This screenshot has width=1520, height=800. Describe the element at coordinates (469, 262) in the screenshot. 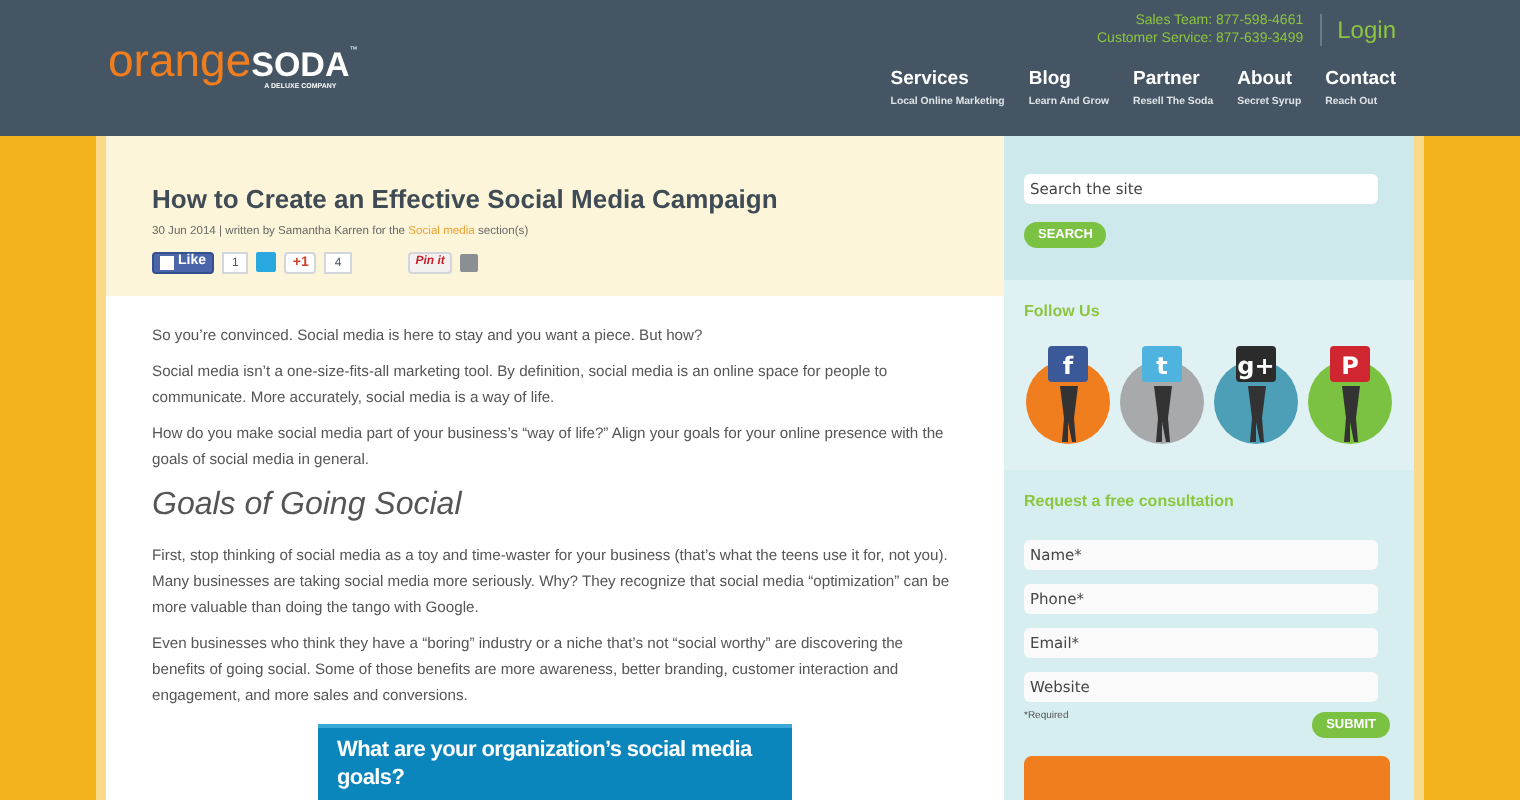

I see `email-icon` at that location.